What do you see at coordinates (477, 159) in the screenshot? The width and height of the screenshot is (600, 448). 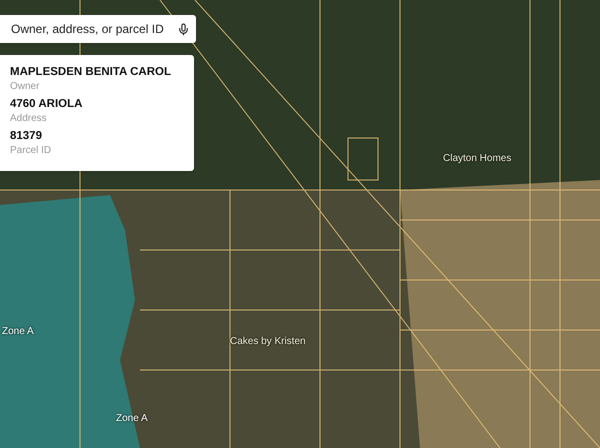 I see `place-label: Clayton Homes` at bounding box center [477, 159].